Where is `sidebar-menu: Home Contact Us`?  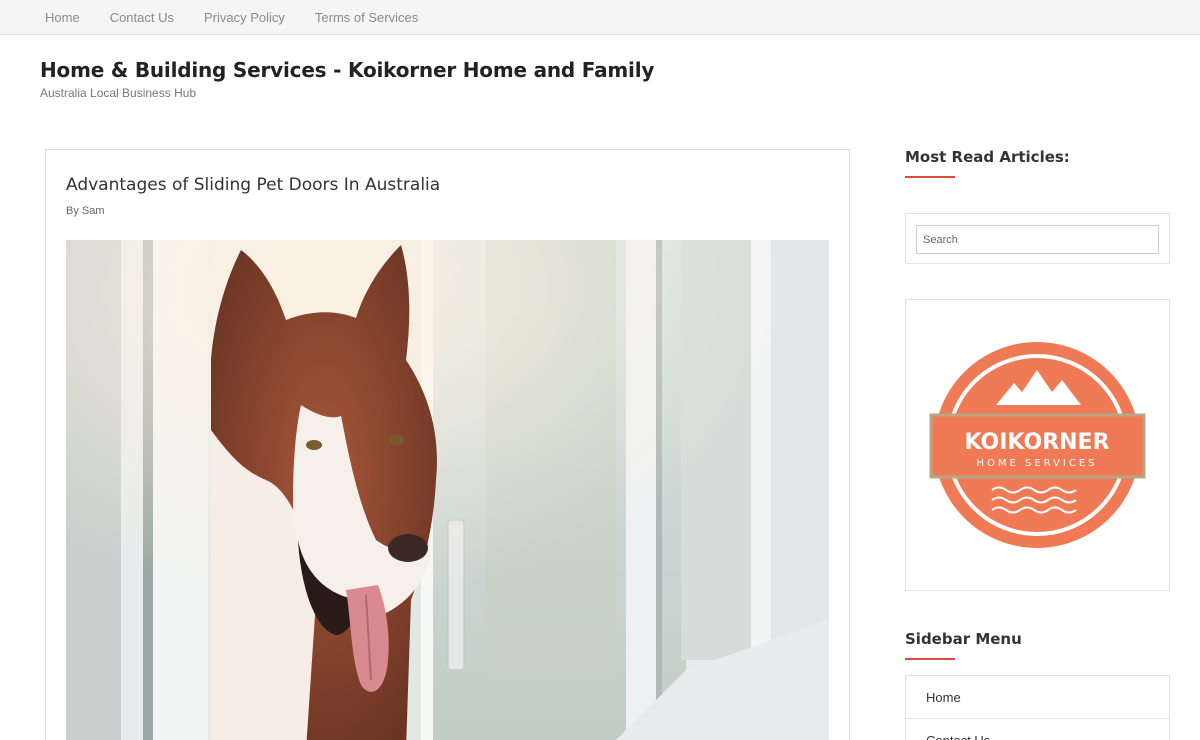
sidebar-menu: Home Contact Us is located at coordinates (1037, 707).